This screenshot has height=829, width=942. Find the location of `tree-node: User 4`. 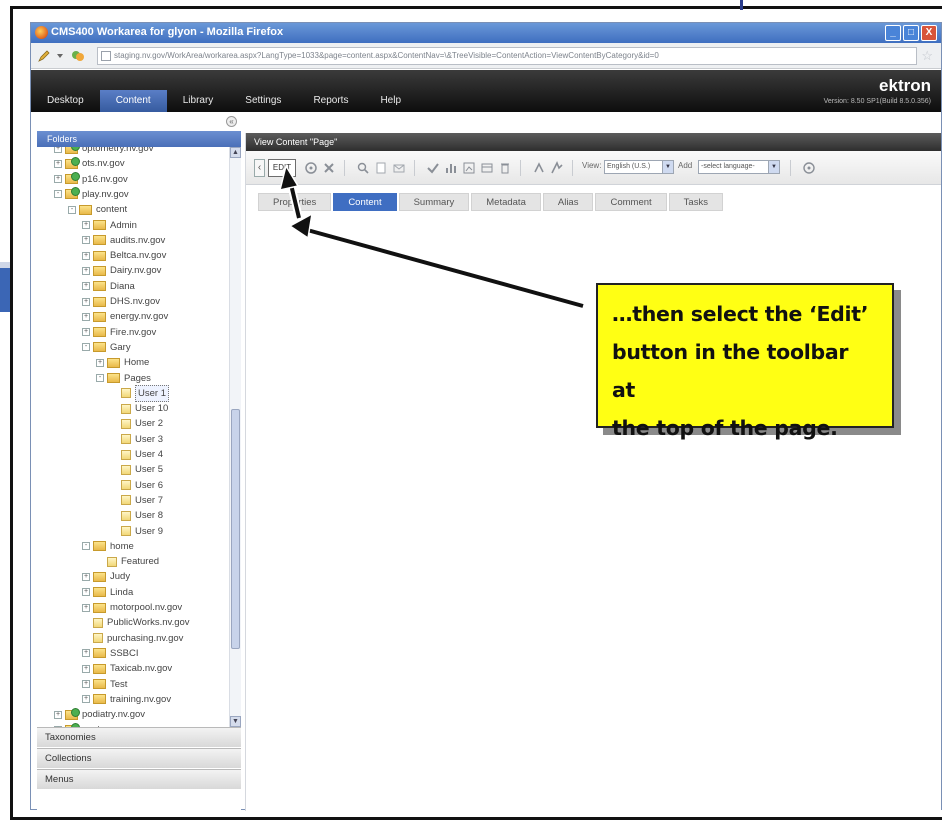

tree-node: User 4 is located at coordinates (142, 454).